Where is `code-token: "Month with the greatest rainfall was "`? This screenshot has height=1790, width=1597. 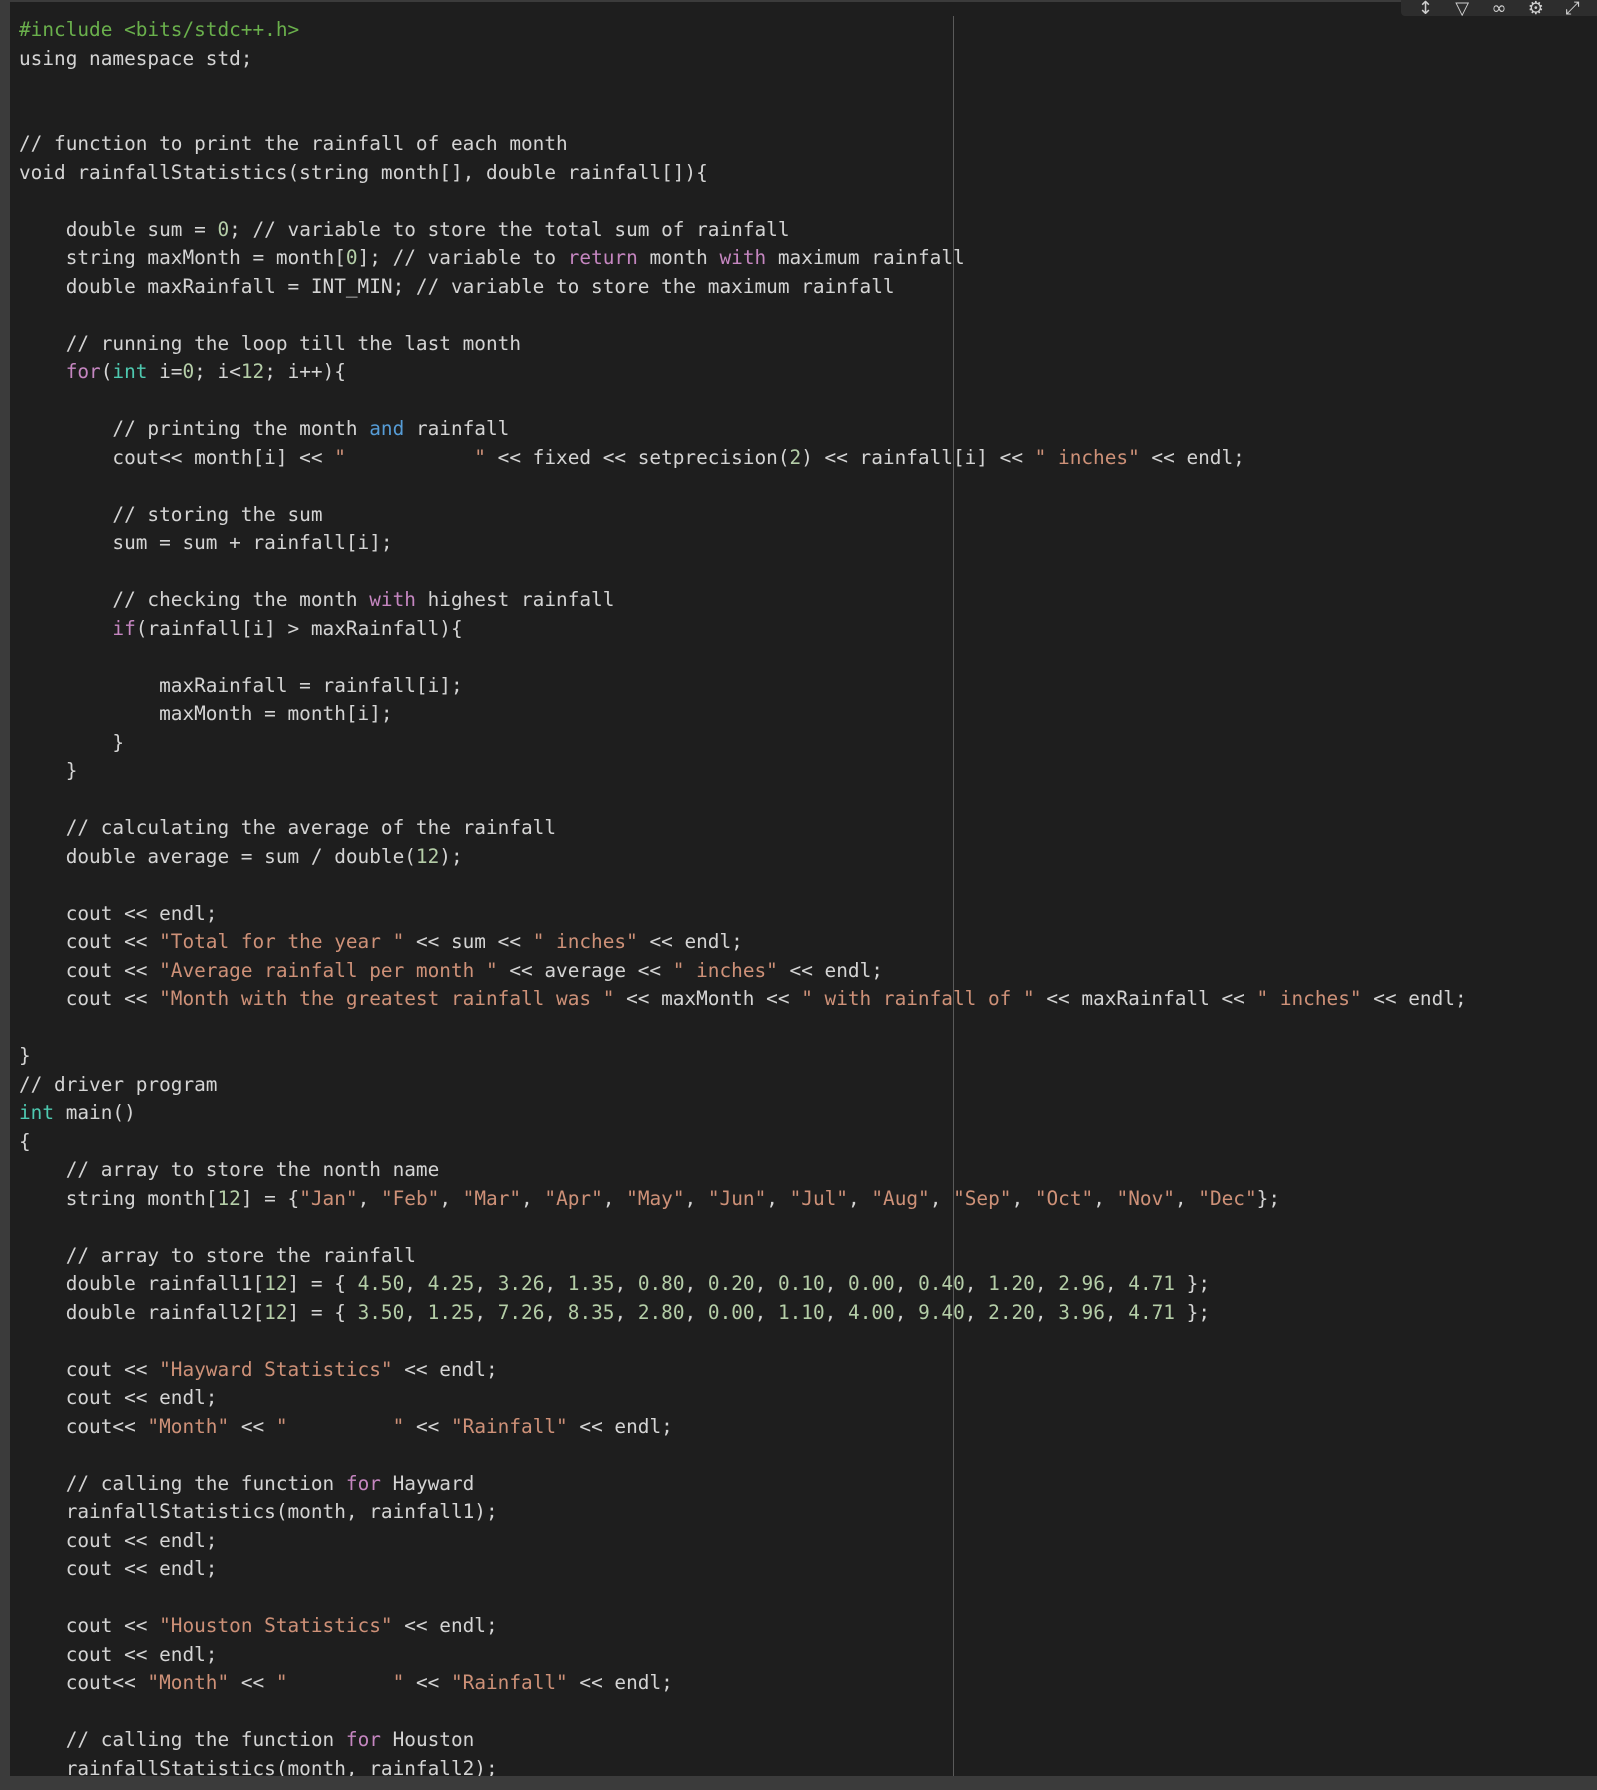
code-token: "Month with the greatest rainfall was " is located at coordinates (387, 998).